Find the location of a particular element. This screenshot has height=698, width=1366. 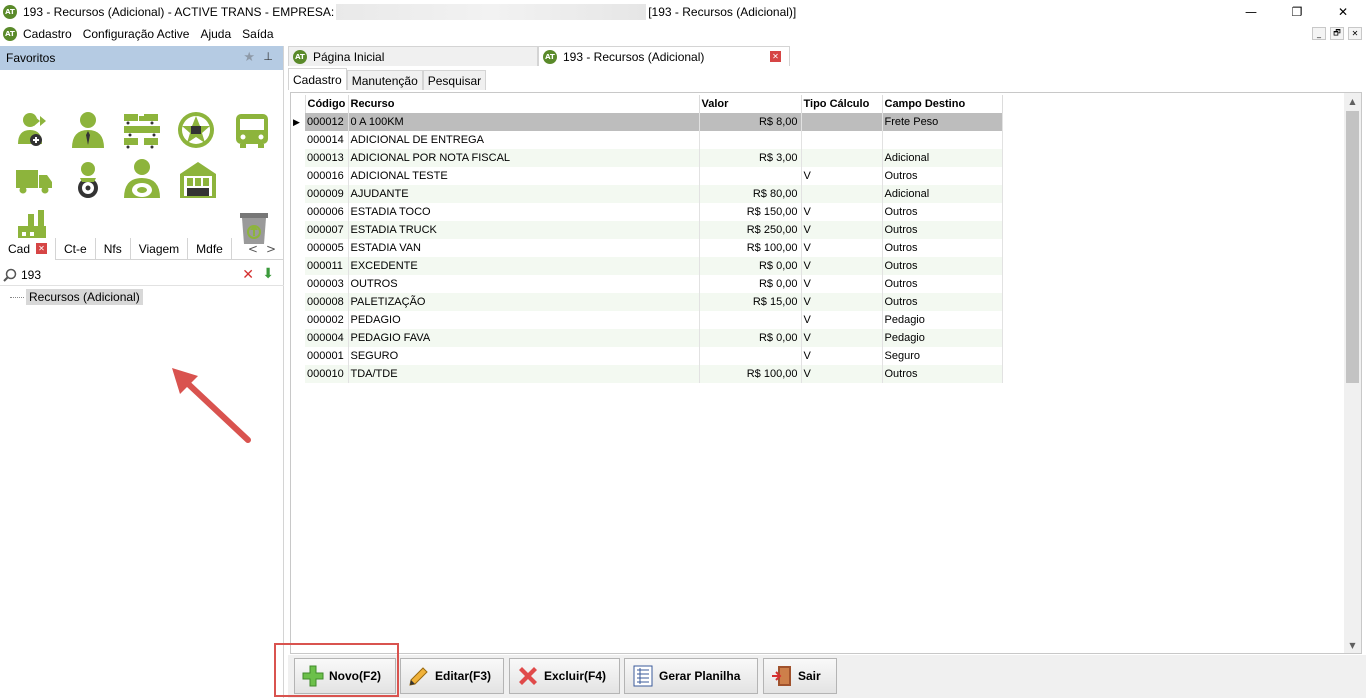

cell-recurso: PALETIZAÇÃO is located at coordinates (524, 302).